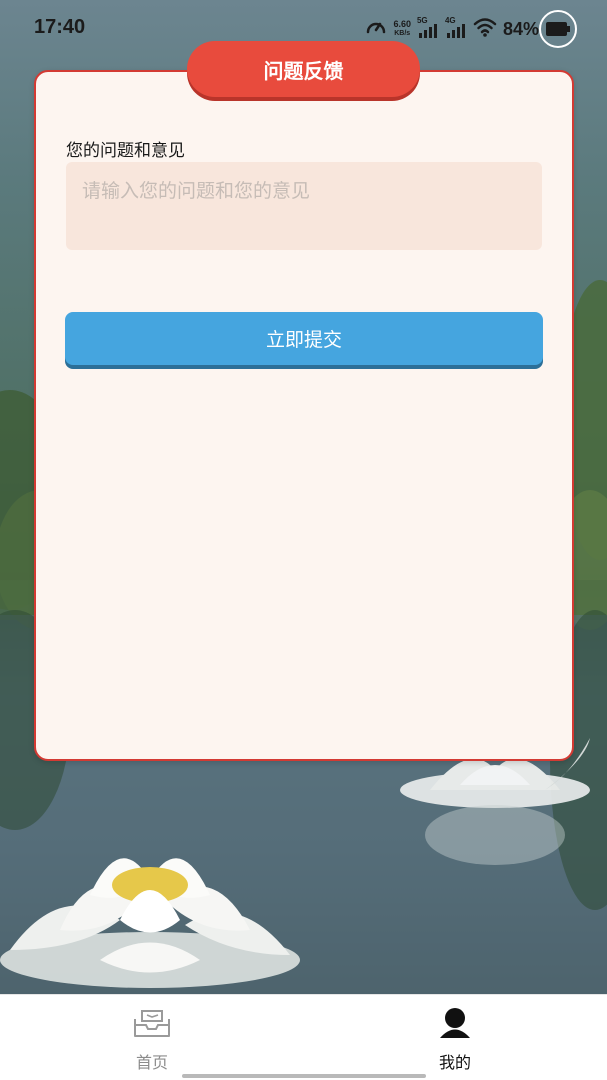 The height and width of the screenshot is (1080, 607). What do you see at coordinates (125, 151) in the screenshot?
I see `feedback-label: 您的问题和意见` at bounding box center [125, 151].